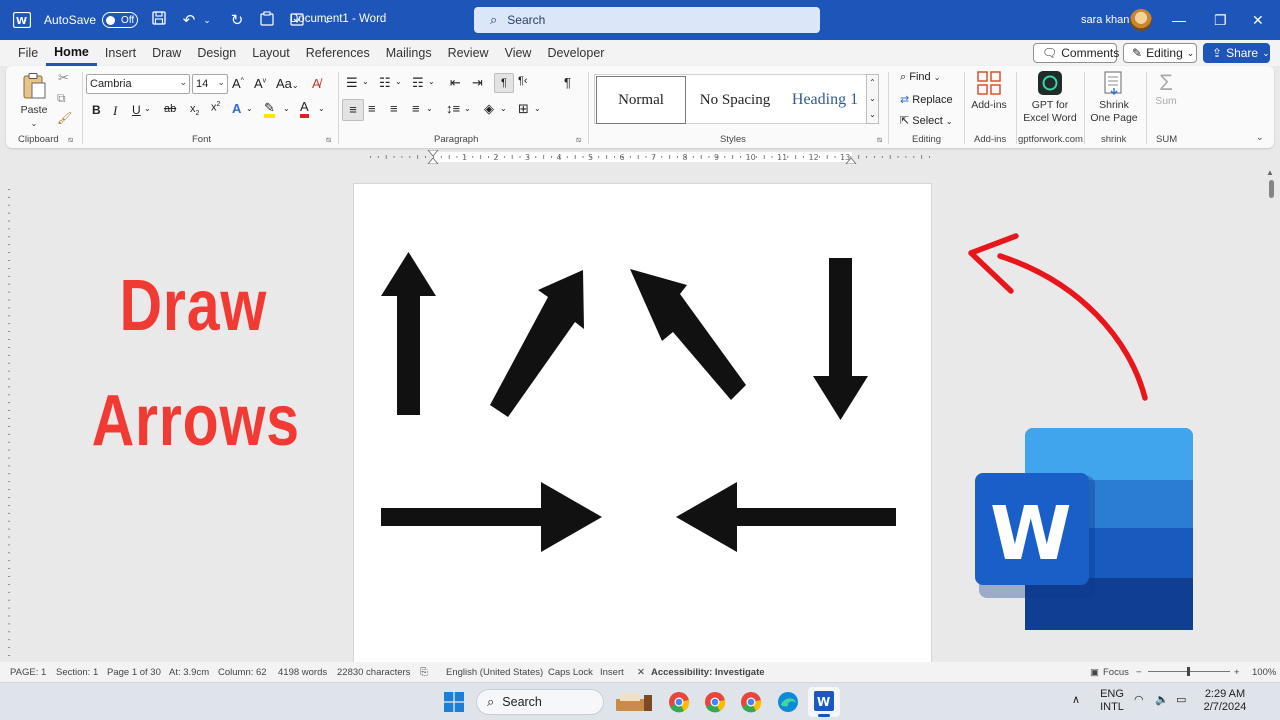  Describe the element at coordinates (824, 715) in the screenshot. I see `active-indicator` at that location.